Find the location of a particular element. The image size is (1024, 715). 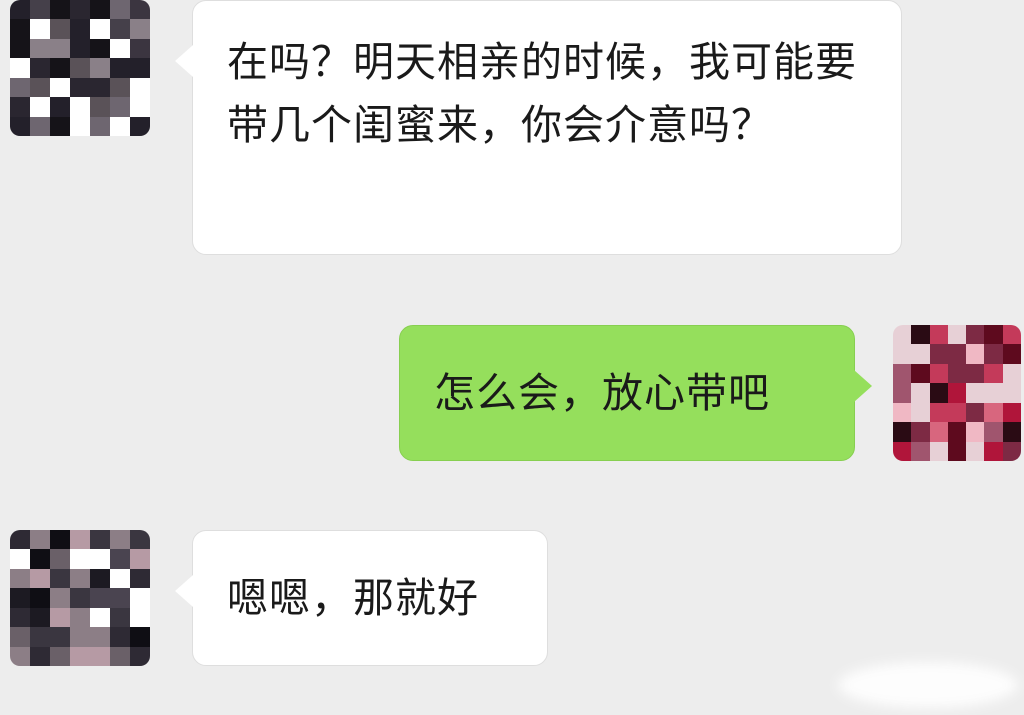

my-avatar is located at coordinates (957, 393).